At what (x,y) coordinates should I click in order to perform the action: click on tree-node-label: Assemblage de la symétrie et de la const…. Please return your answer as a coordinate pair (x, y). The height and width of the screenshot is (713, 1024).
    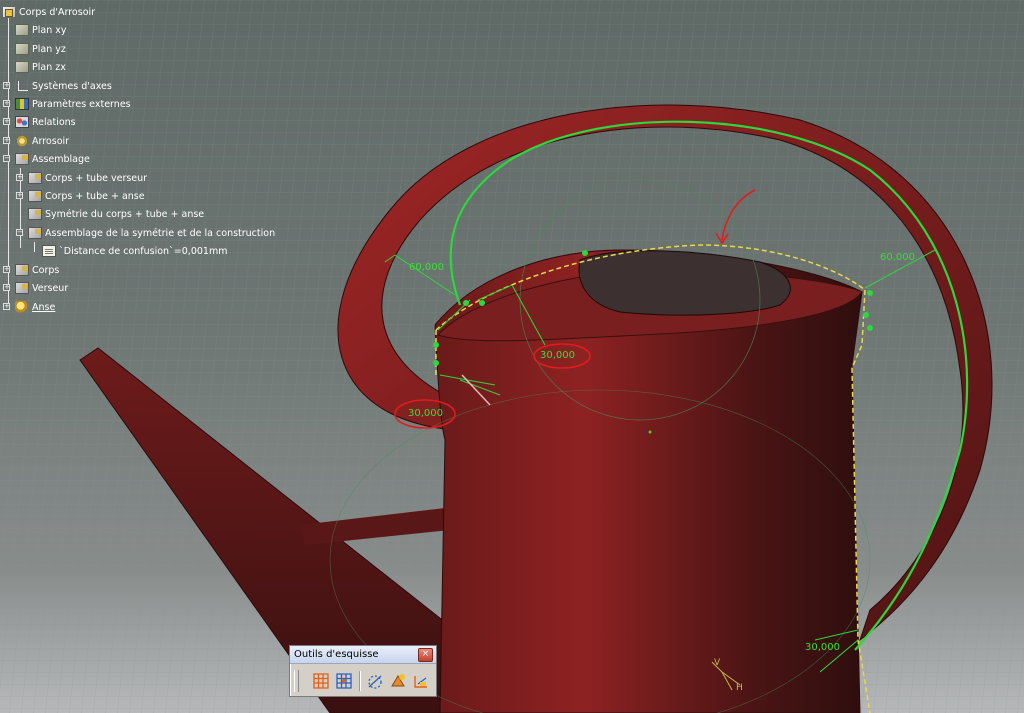
    Looking at the image, I should click on (160, 233).